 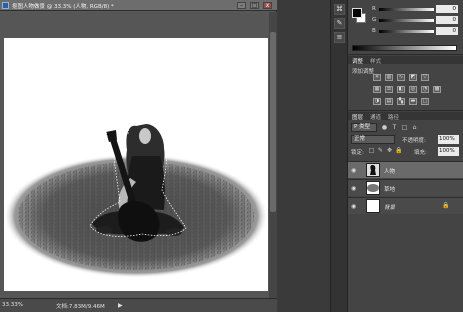 I want to click on green-track, so click(x=406, y=20).